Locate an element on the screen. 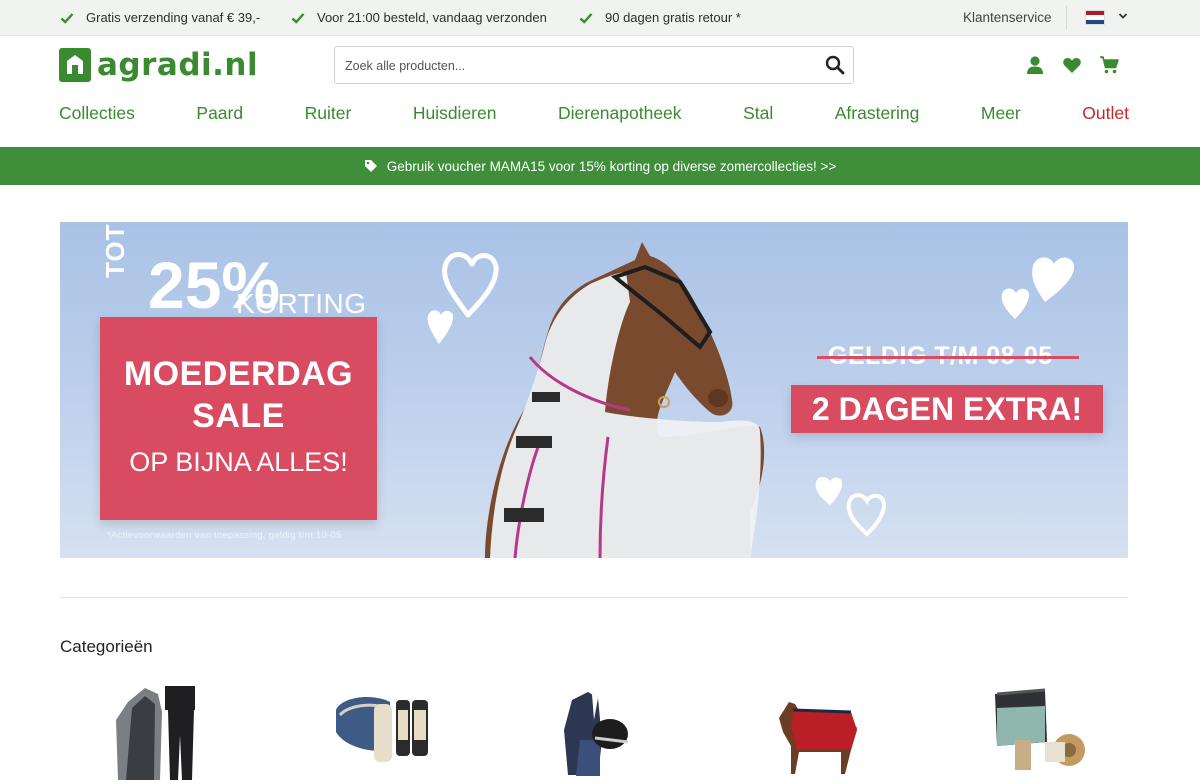 Image resolution: width=1200 pixels, height=784 pixels. logo: agradi.nl is located at coordinates (158, 65).